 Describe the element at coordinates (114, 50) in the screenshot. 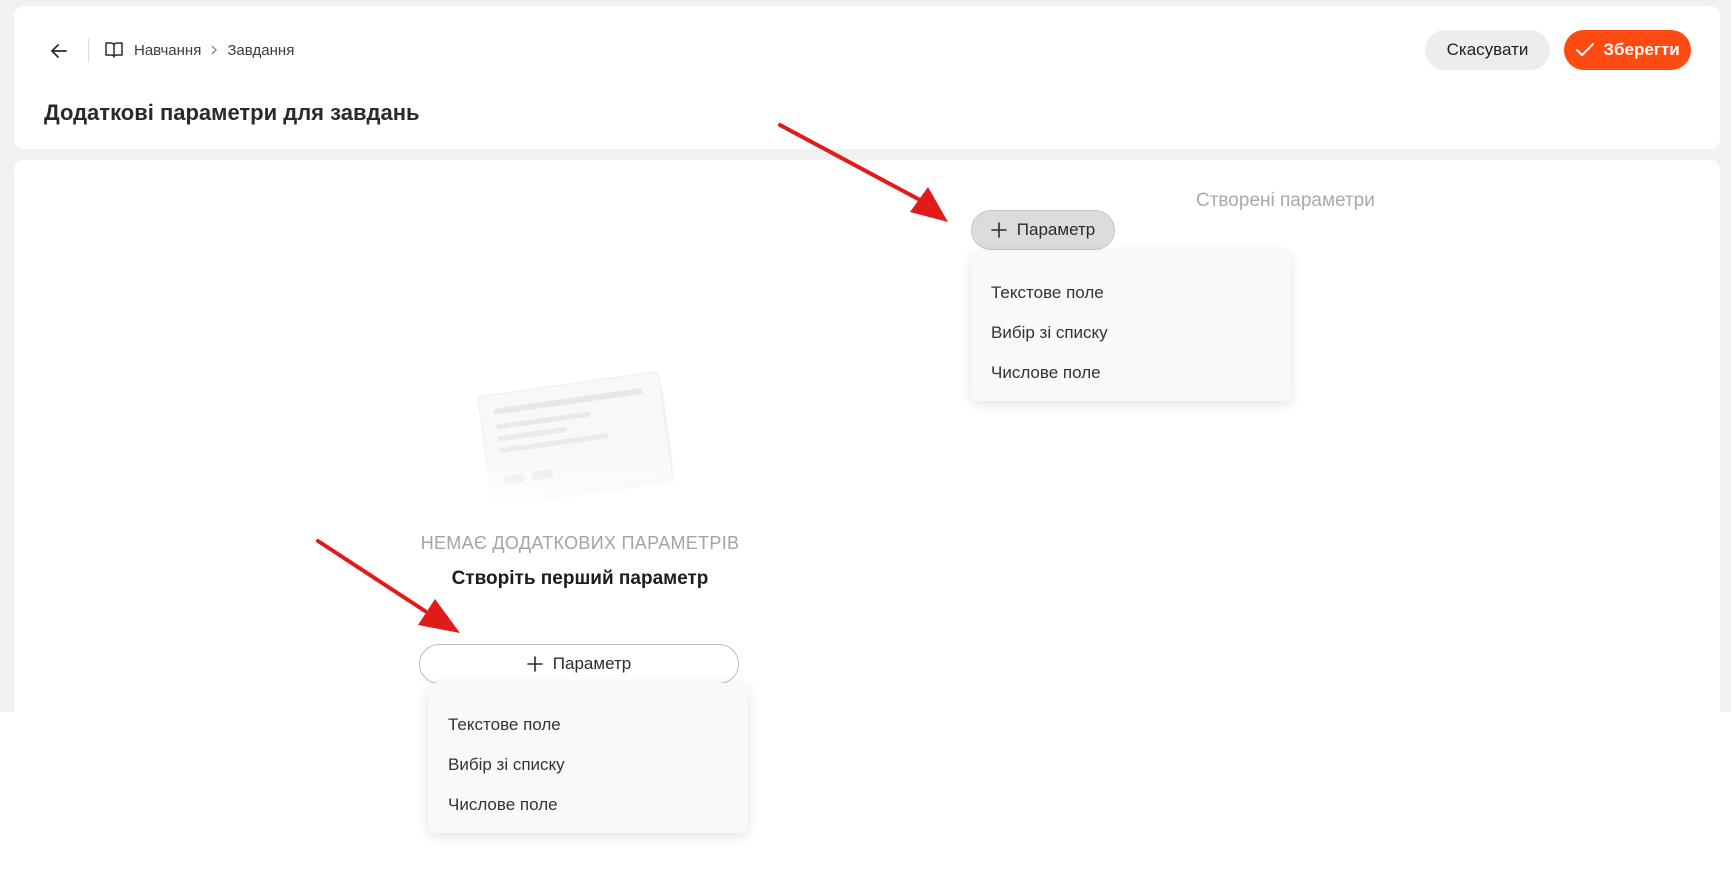

I see `book-icon` at that location.